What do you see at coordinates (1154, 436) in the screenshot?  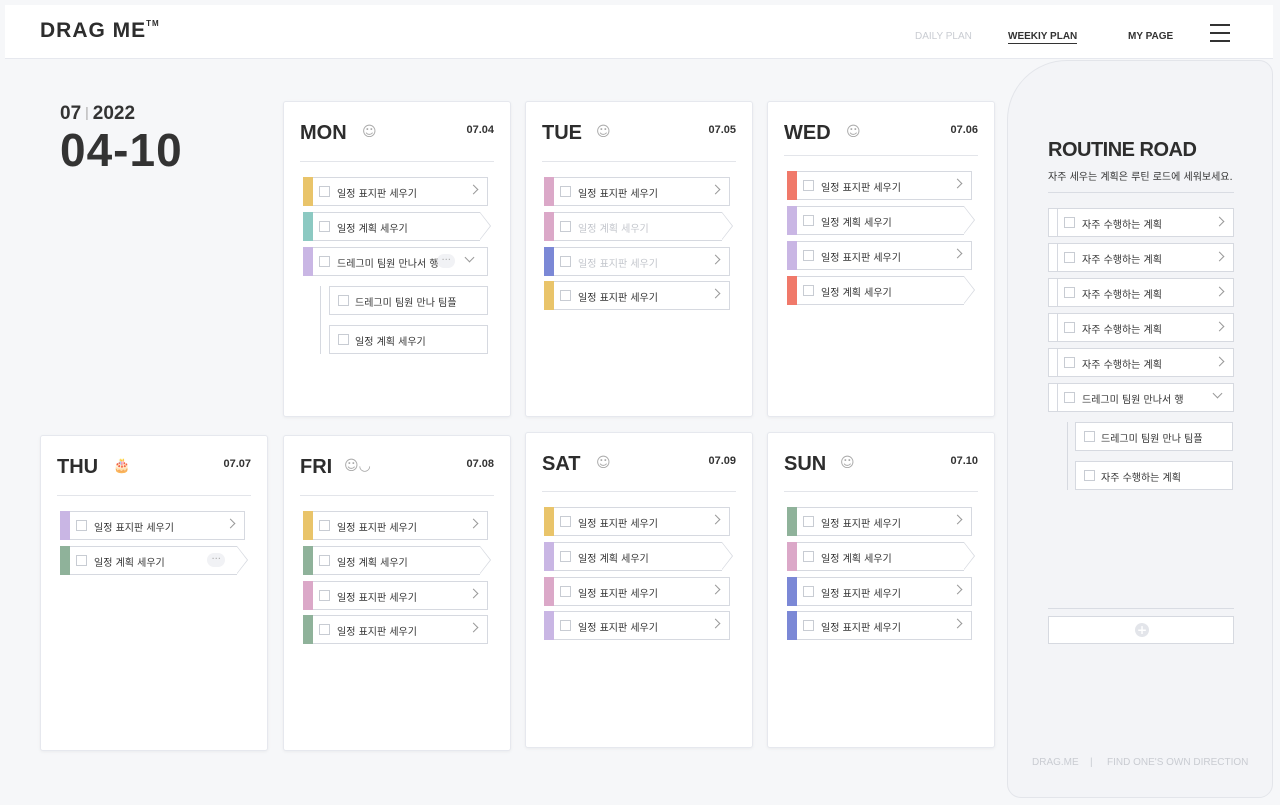 I see `routine-subitem: 드레그미 팀원 만나 팀플` at bounding box center [1154, 436].